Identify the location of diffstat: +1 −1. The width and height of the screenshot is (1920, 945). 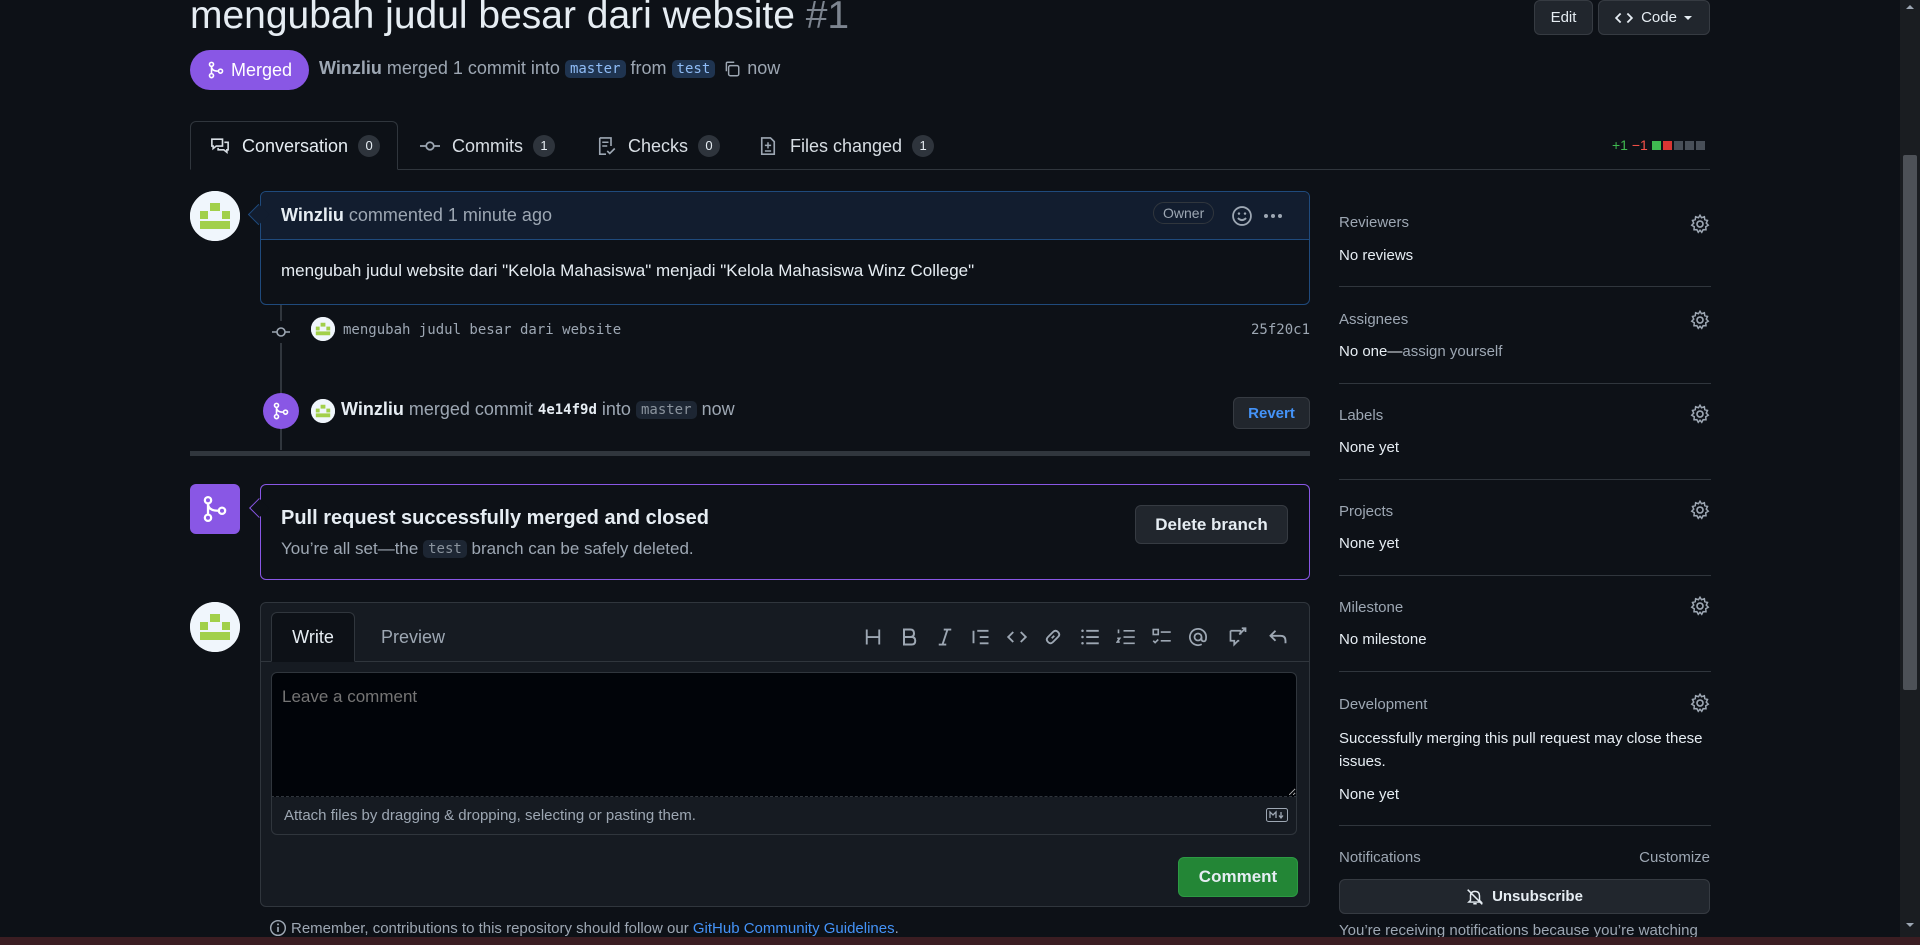
(1658, 145).